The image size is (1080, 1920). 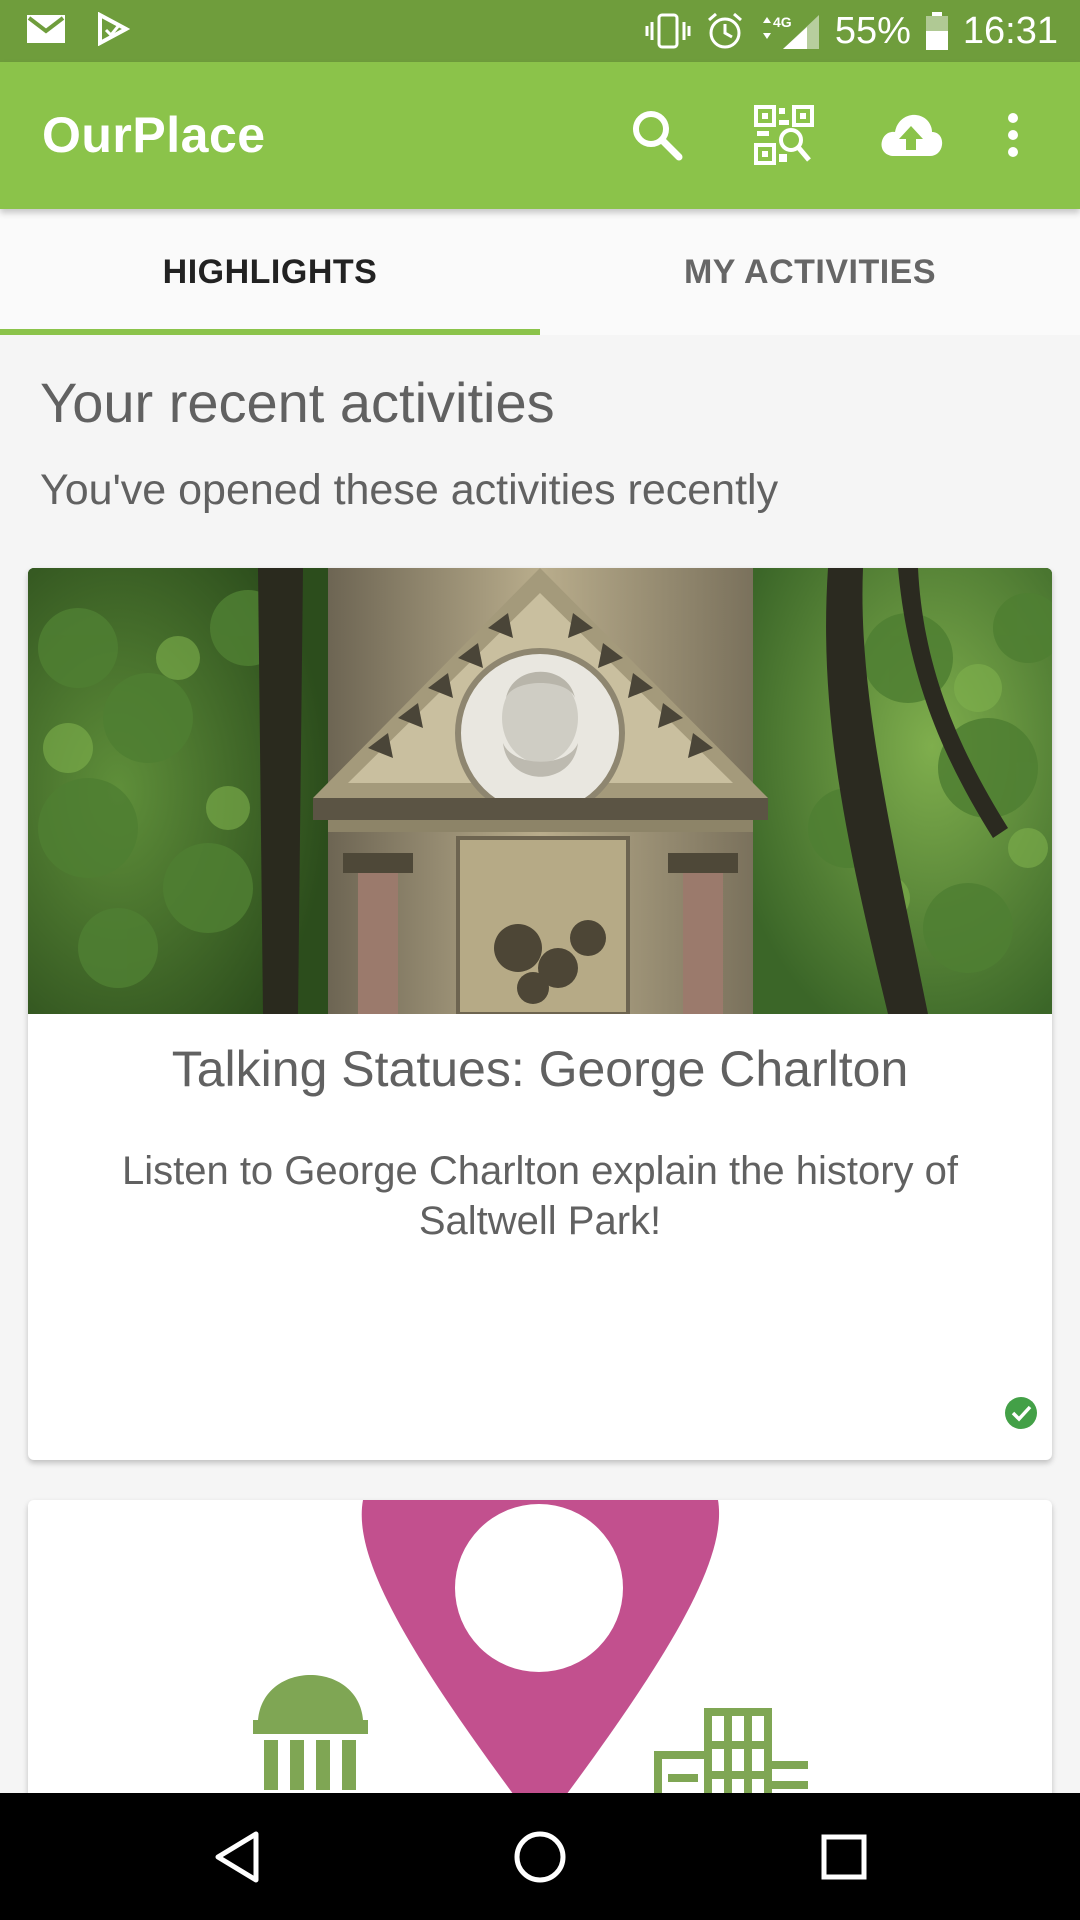 What do you see at coordinates (790, 31) in the screenshot?
I see `signal-icon: 4G` at bounding box center [790, 31].